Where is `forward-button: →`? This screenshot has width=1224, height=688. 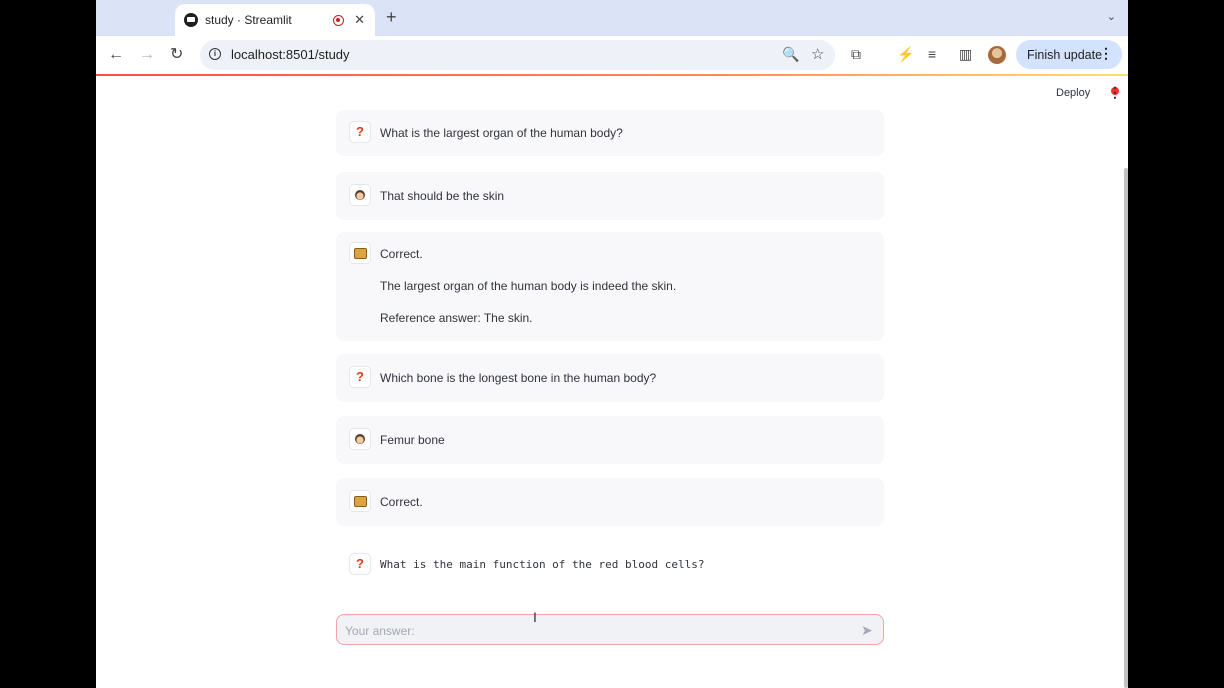
forward-button: → is located at coordinates (147, 55).